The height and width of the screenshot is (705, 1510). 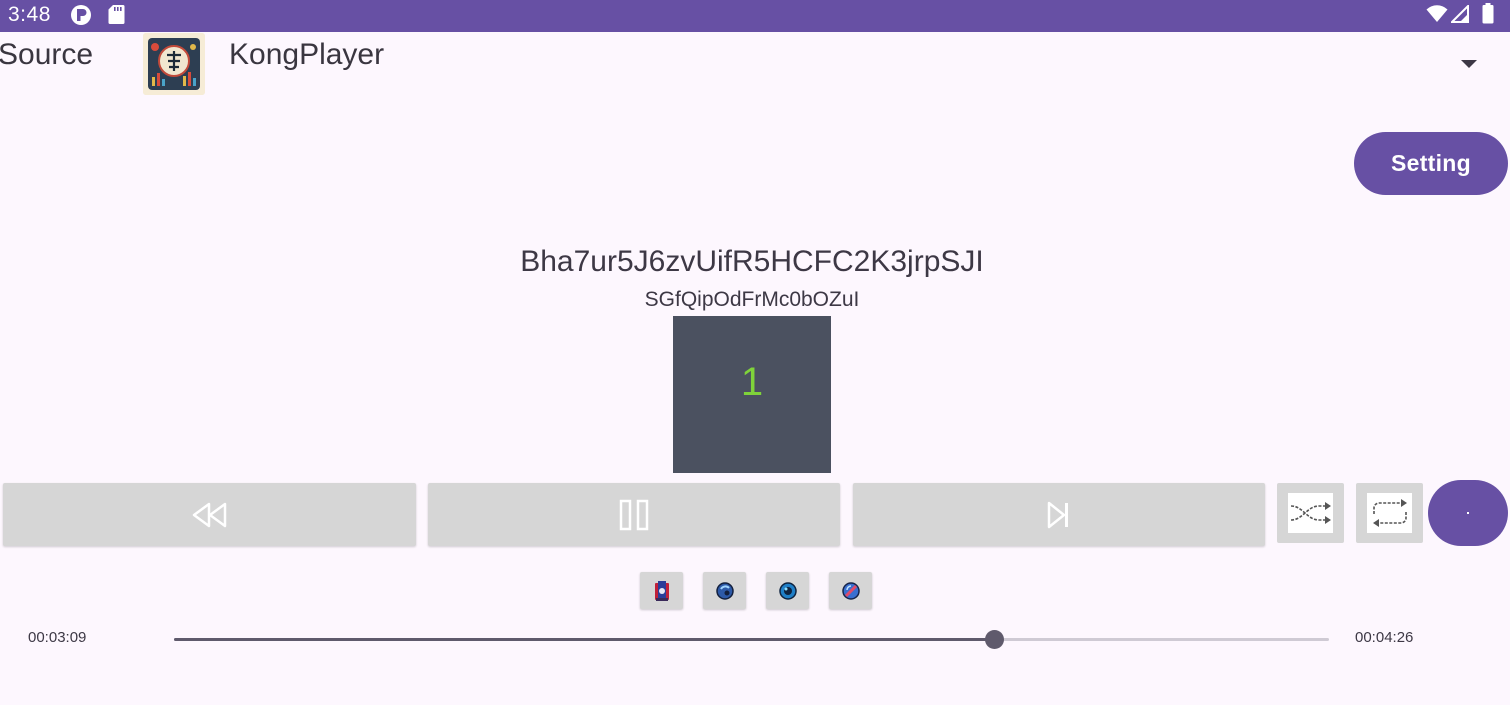 I want to click on sd-card-icon, so click(x=116, y=14).